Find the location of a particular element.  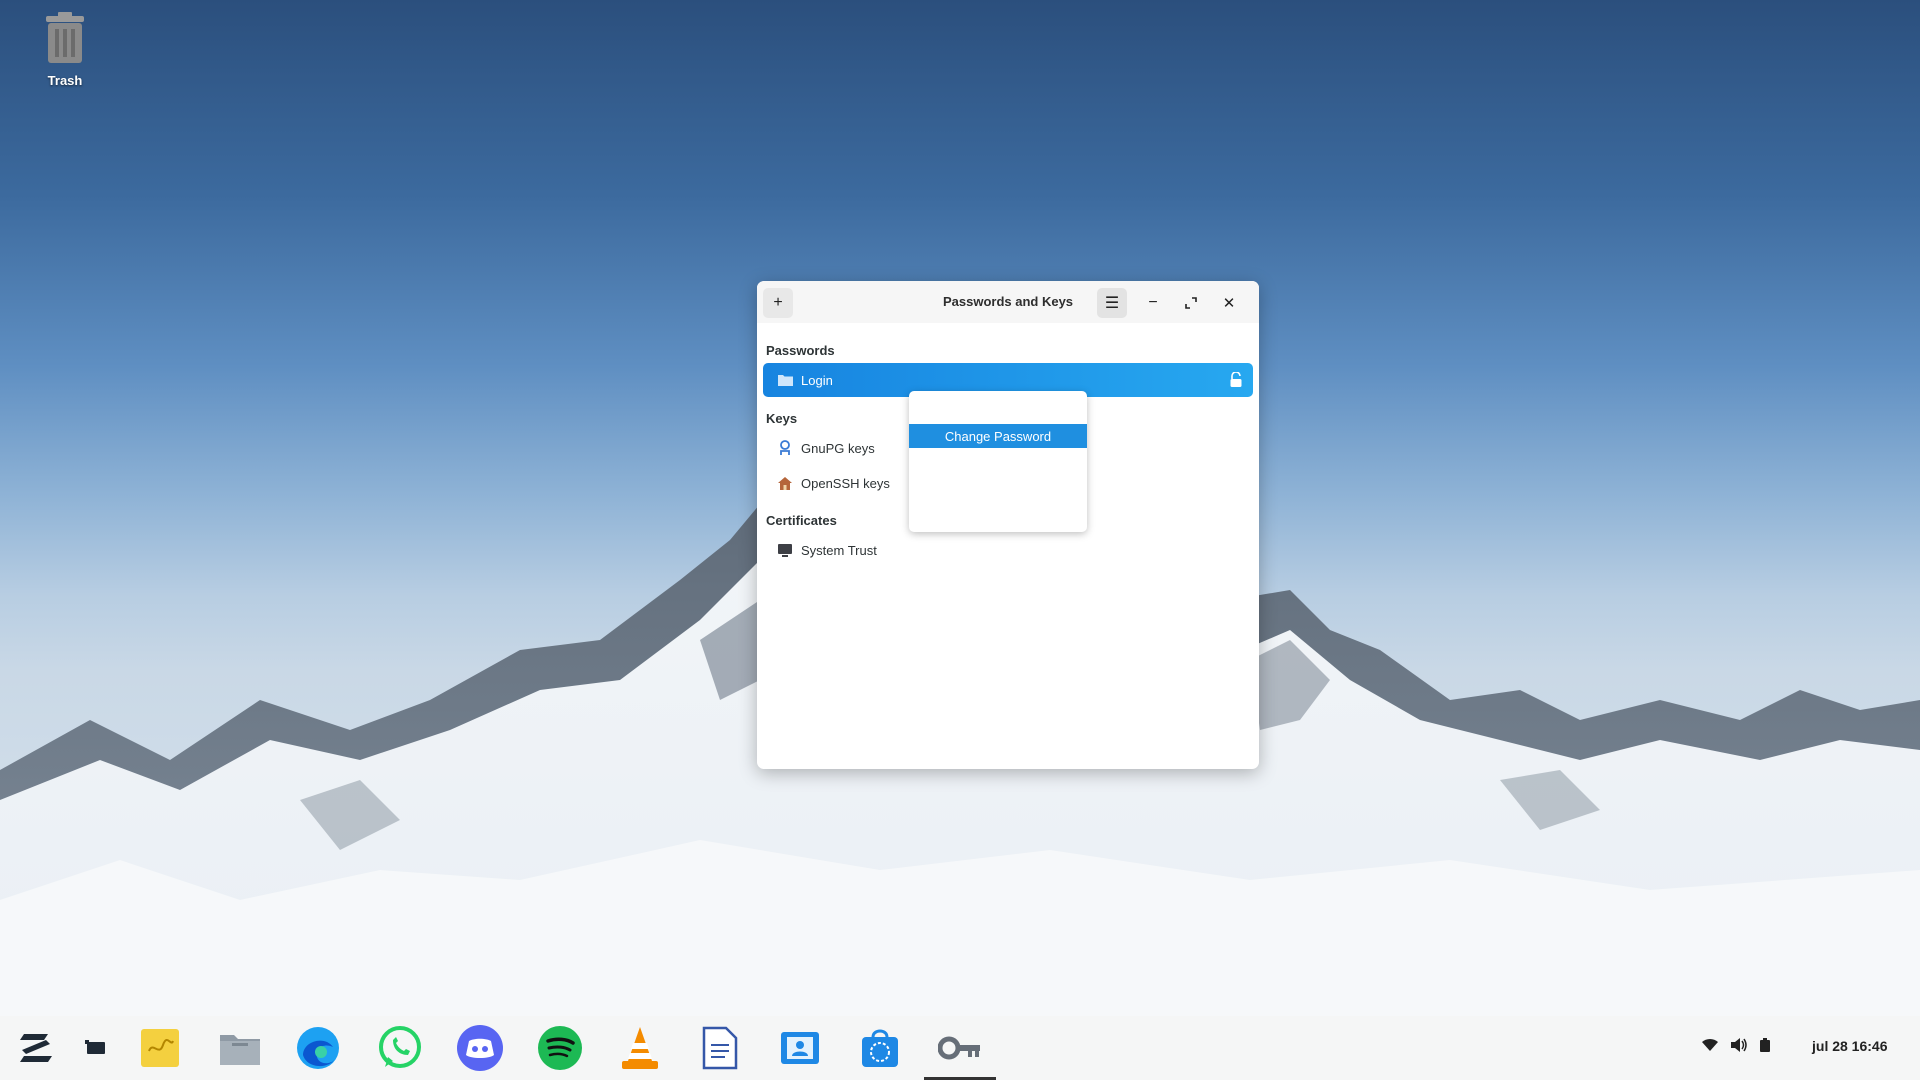

maximize-icon is located at coordinates (1191, 303).